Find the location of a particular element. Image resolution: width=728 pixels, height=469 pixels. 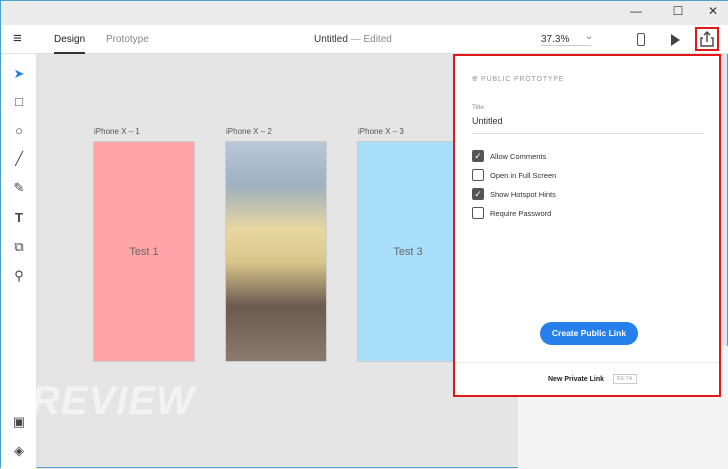

share-icon is located at coordinates (707, 39).